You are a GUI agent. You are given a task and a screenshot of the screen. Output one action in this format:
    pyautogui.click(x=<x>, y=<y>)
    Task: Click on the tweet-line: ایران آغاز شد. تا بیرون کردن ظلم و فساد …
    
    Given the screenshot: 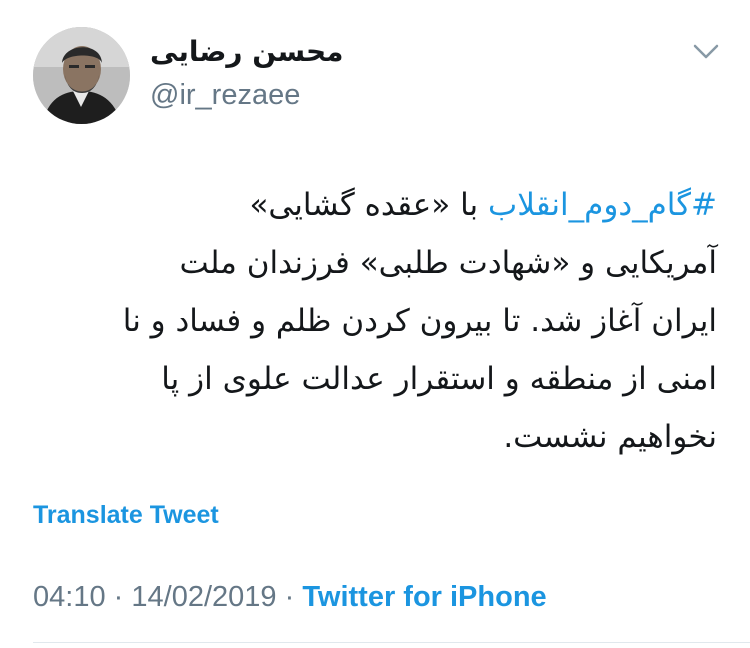 What is the action you would take?
    pyautogui.click(x=419, y=321)
    